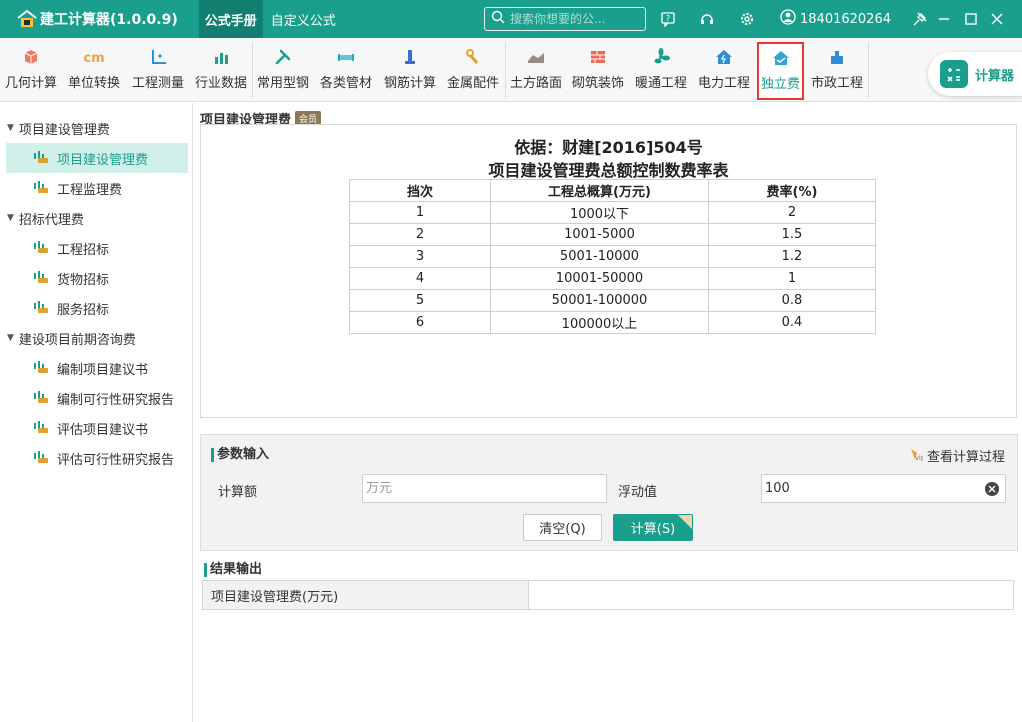 The width and height of the screenshot is (1022, 722). What do you see at coordinates (158, 69) in the screenshot?
I see `tool-surveying: 工程测量` at bounding box center [158, 69].